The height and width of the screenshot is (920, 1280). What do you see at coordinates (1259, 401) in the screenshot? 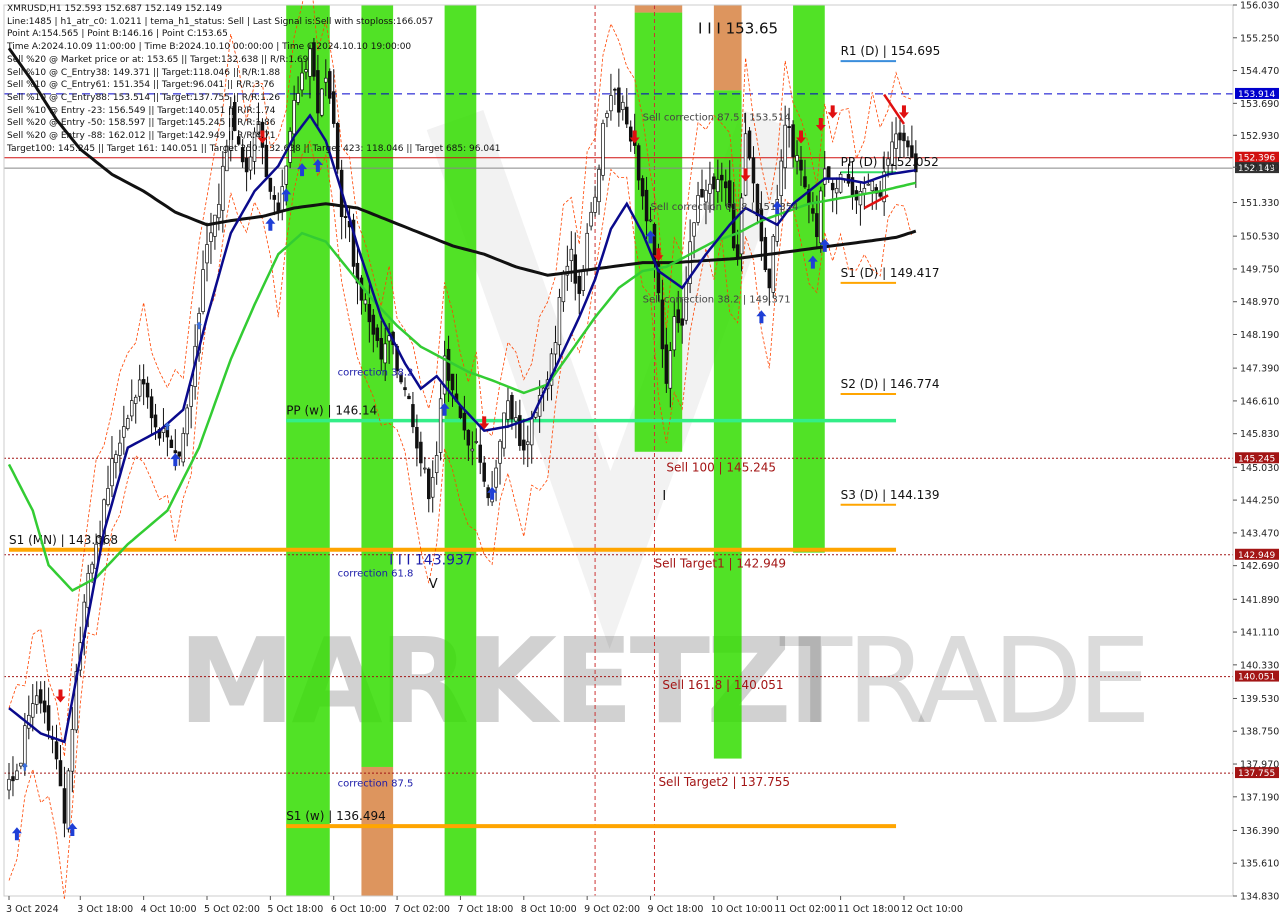
I see `y-tick-label: 146.610` at bounding box center [1259, 401].